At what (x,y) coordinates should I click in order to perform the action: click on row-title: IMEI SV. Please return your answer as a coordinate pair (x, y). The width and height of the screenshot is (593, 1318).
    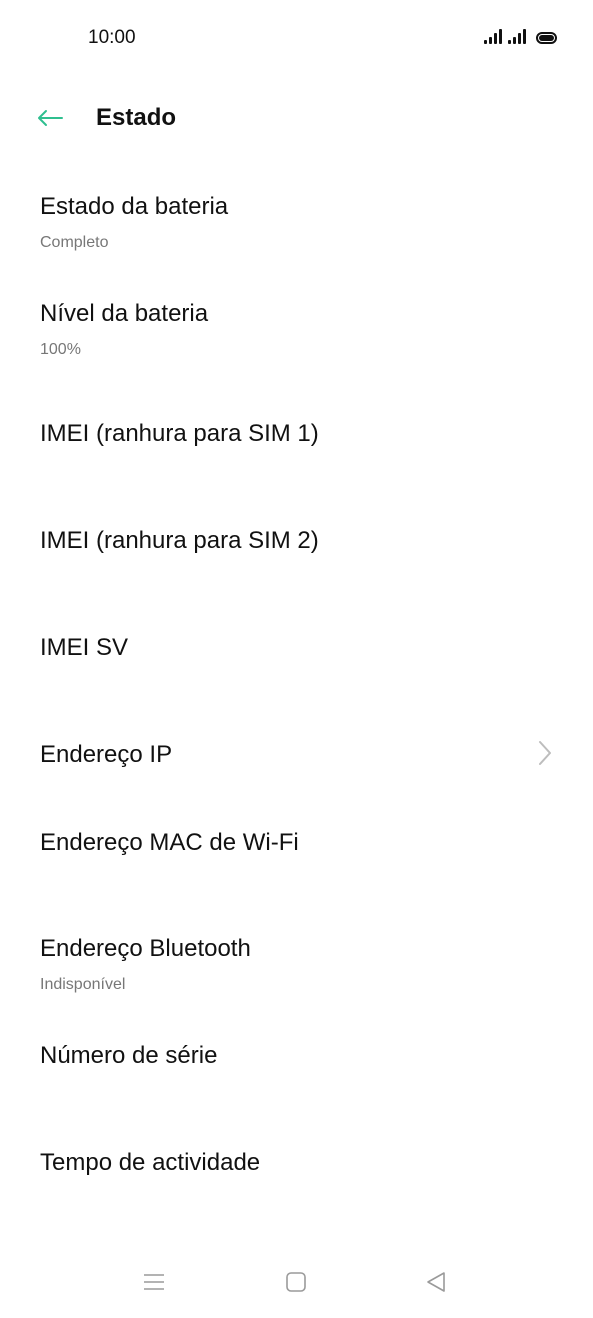
    Looking at the image, I should click on (84, 647).